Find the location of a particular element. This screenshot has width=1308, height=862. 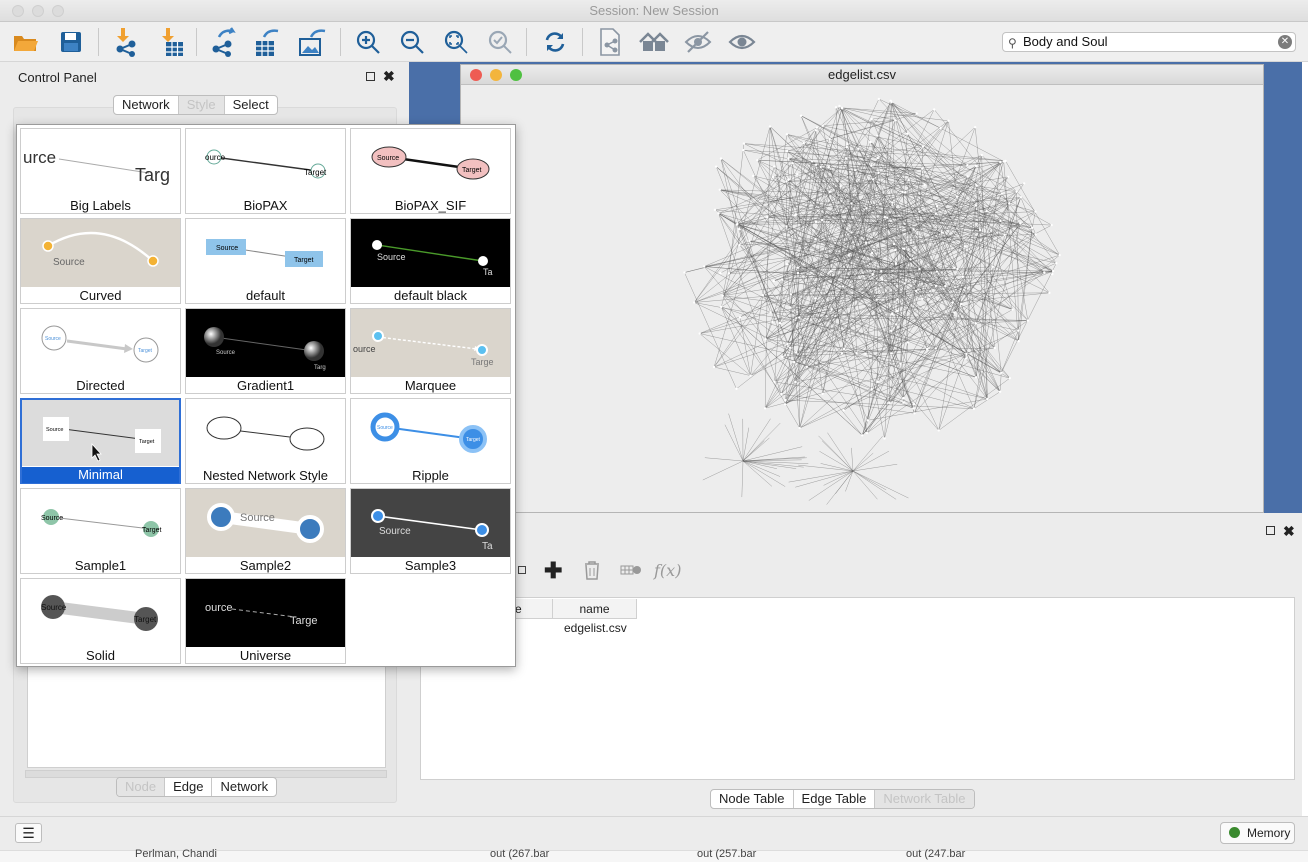

function-builder-icon: f(x) is located at coordinates (667, 570).